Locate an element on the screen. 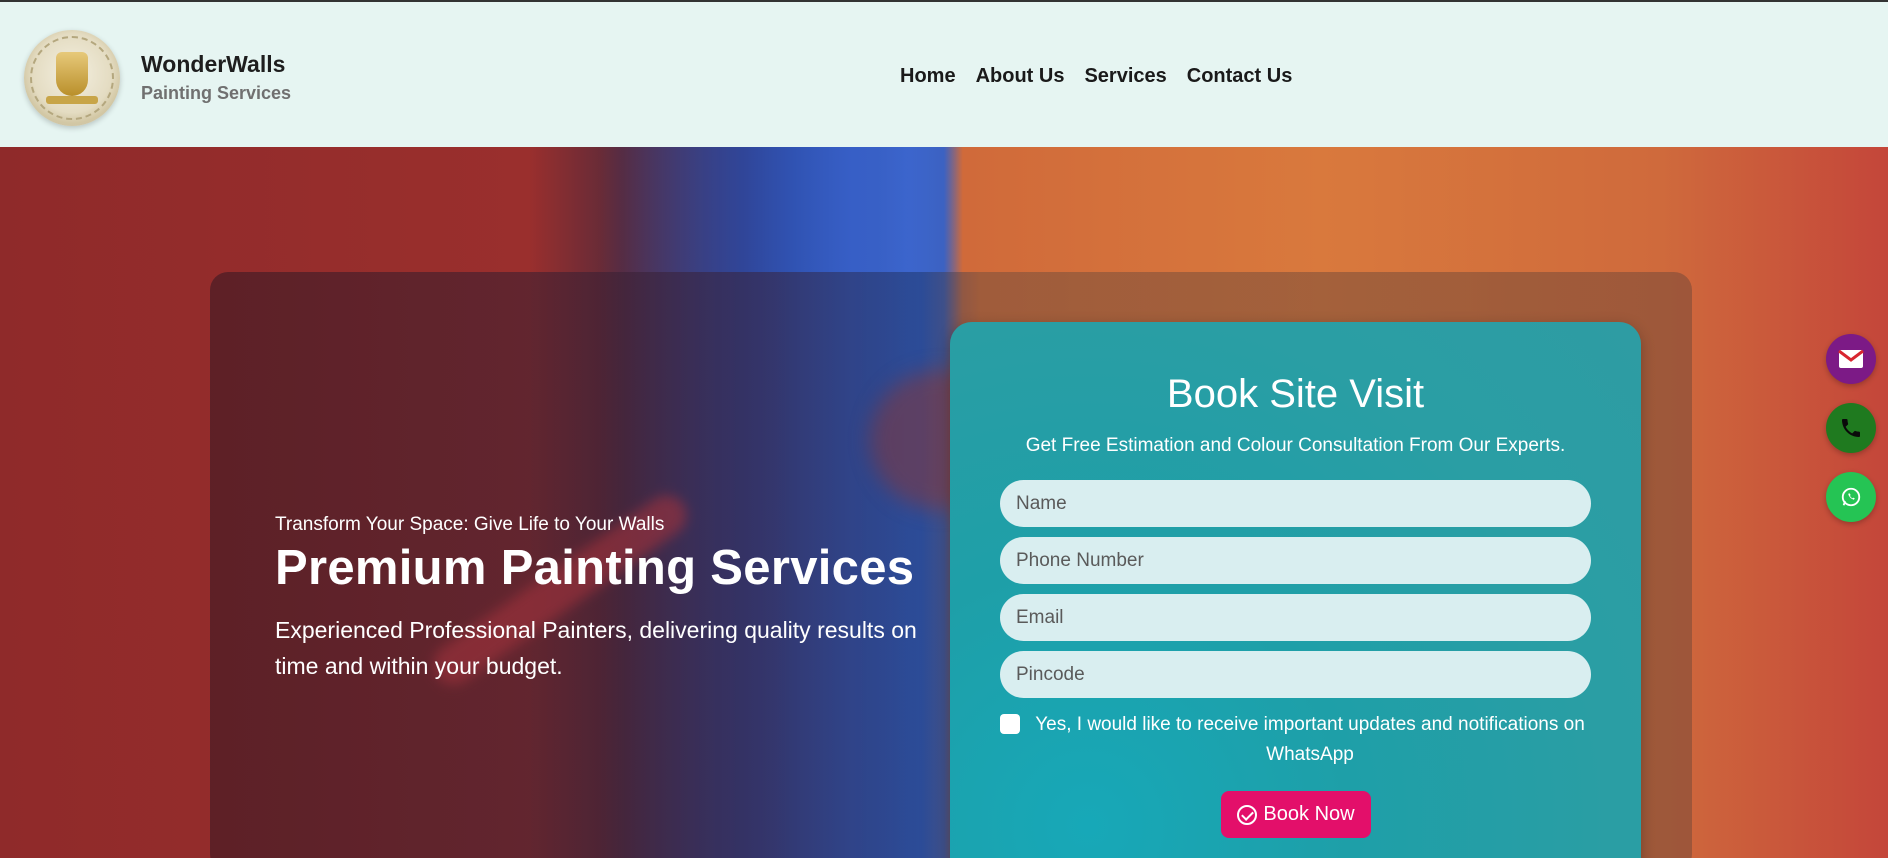  email-field is located at coordinates (1295, 617).